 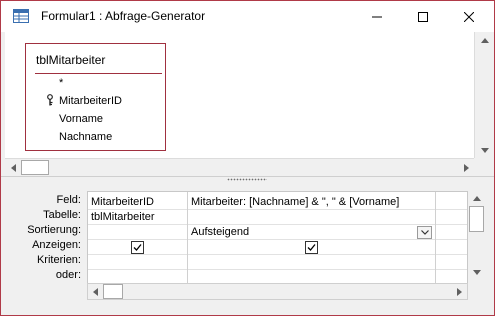 What do you see at coordinates (21, 16) in the screenshot?
I see `query-designer-icon` at bounding box center [21, 16].